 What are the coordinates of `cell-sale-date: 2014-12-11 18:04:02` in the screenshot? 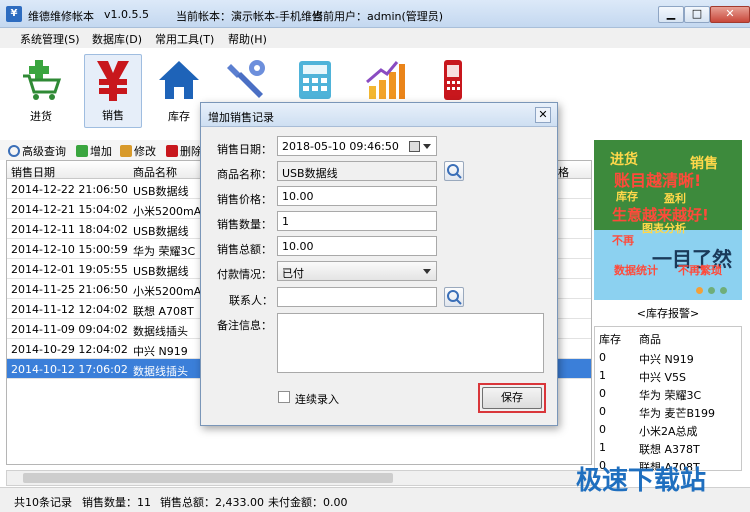 It's located at (69, 229).